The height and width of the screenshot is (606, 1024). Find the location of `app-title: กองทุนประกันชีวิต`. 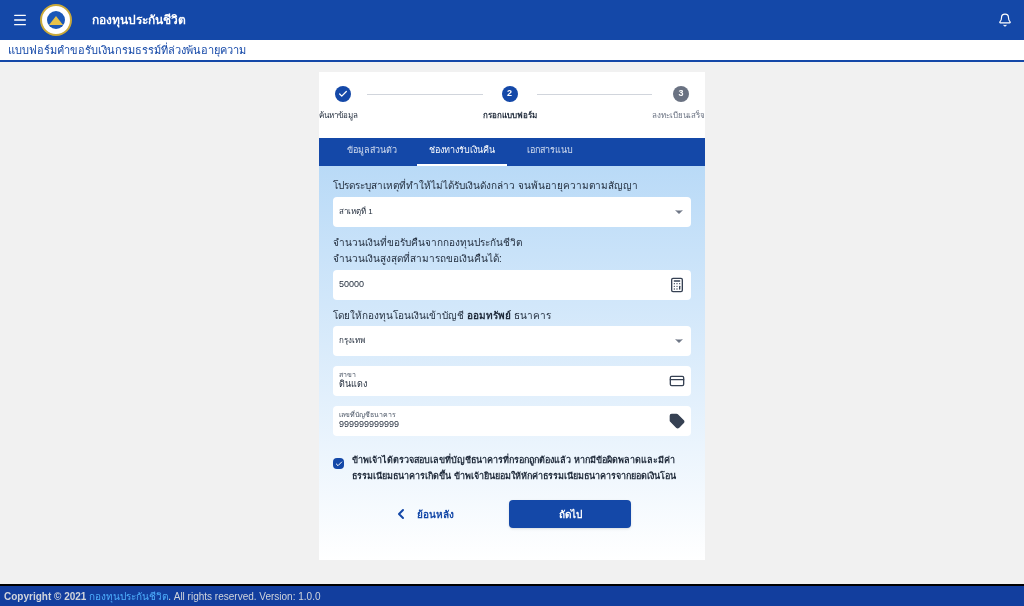

app-title: กองทุนประกันชีวิต is located at coordinates (139, 20).